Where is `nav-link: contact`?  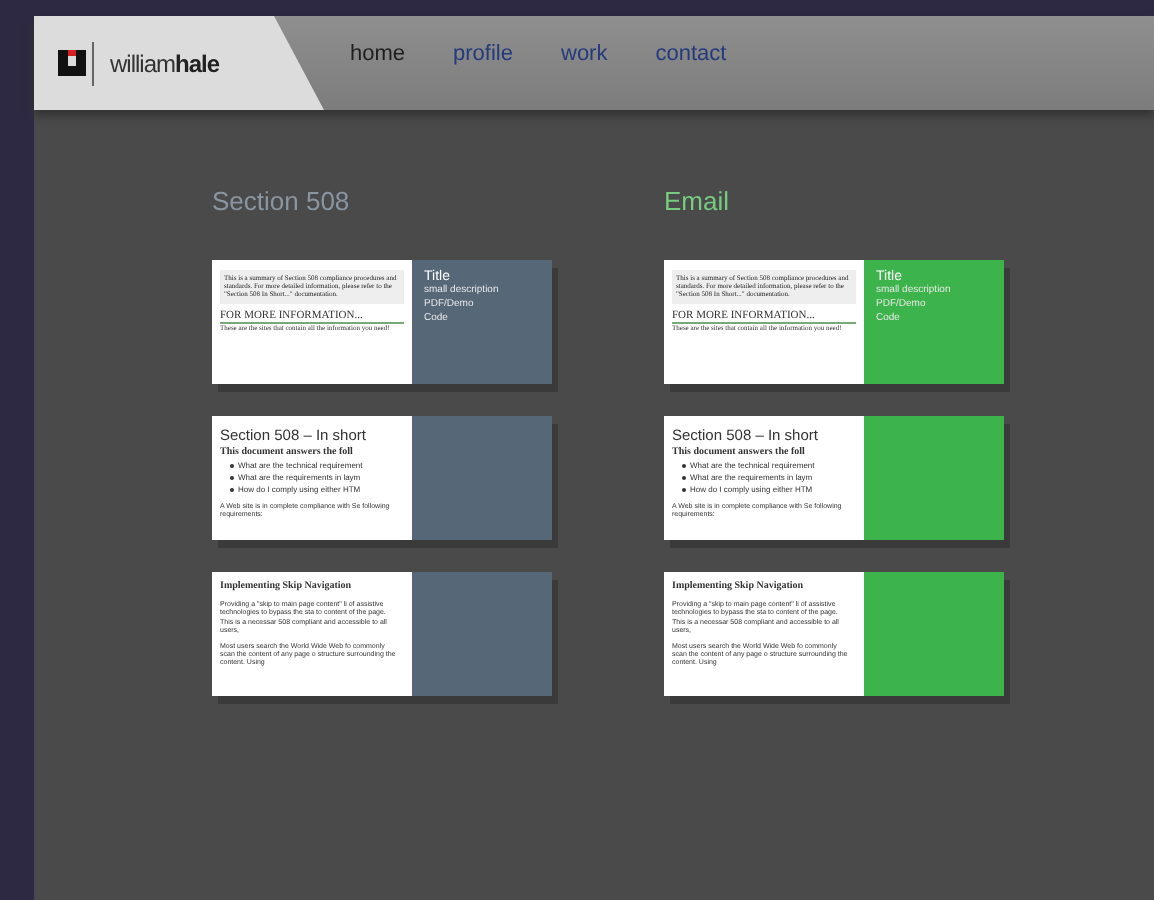
nav-link: contact is located at coordinates (691, 53).